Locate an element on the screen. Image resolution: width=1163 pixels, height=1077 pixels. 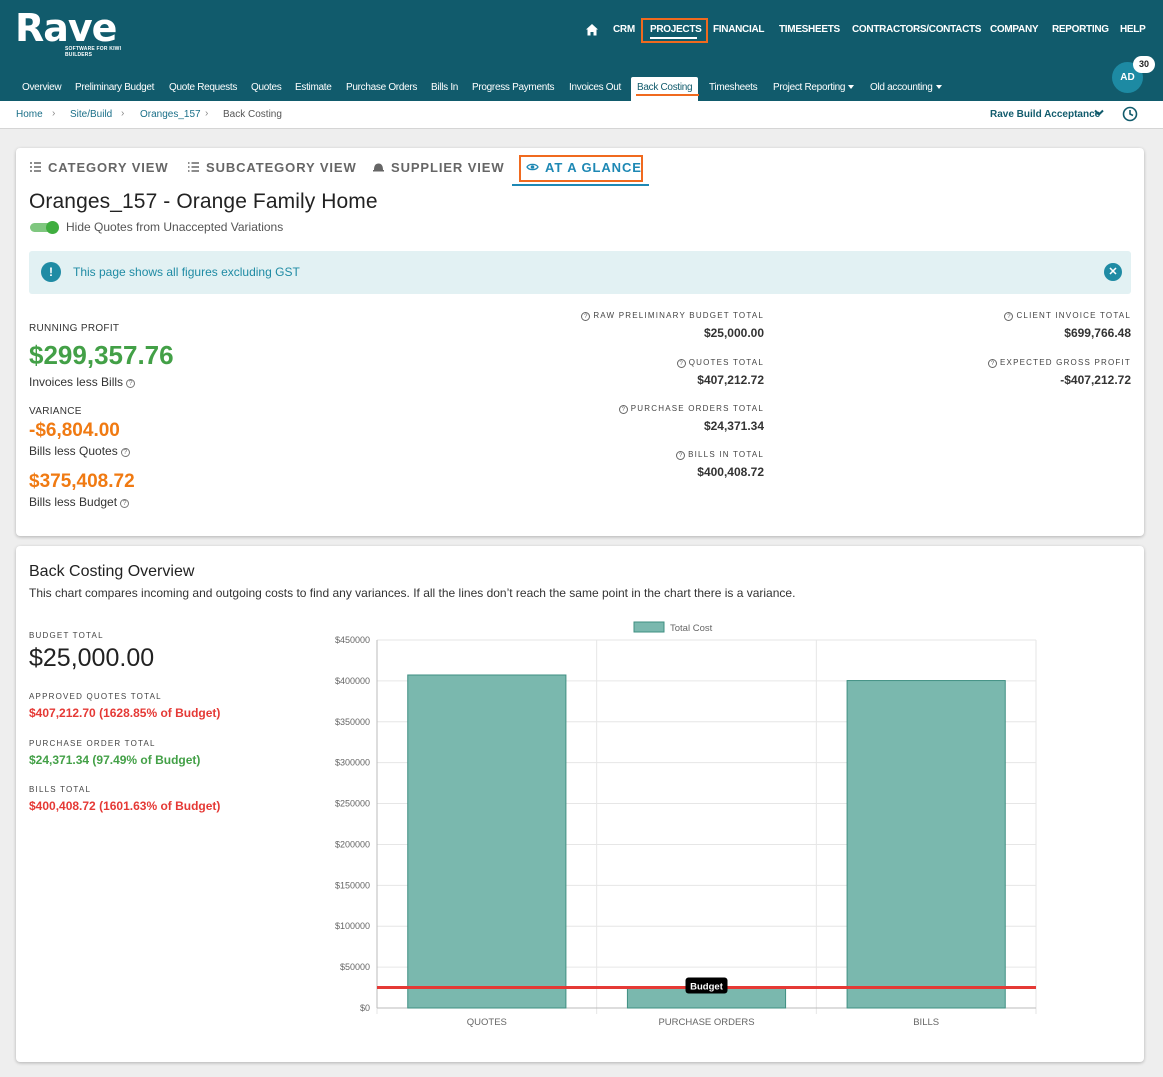
bills-total-value: $400,408.72 (1601.63% of Budget) is located at coordinates (125, 806).